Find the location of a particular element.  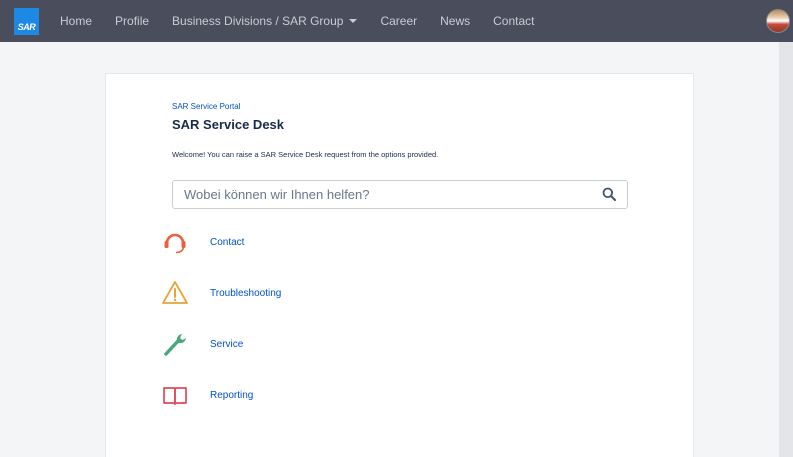

search-icon is located at coordinates (609, 194).